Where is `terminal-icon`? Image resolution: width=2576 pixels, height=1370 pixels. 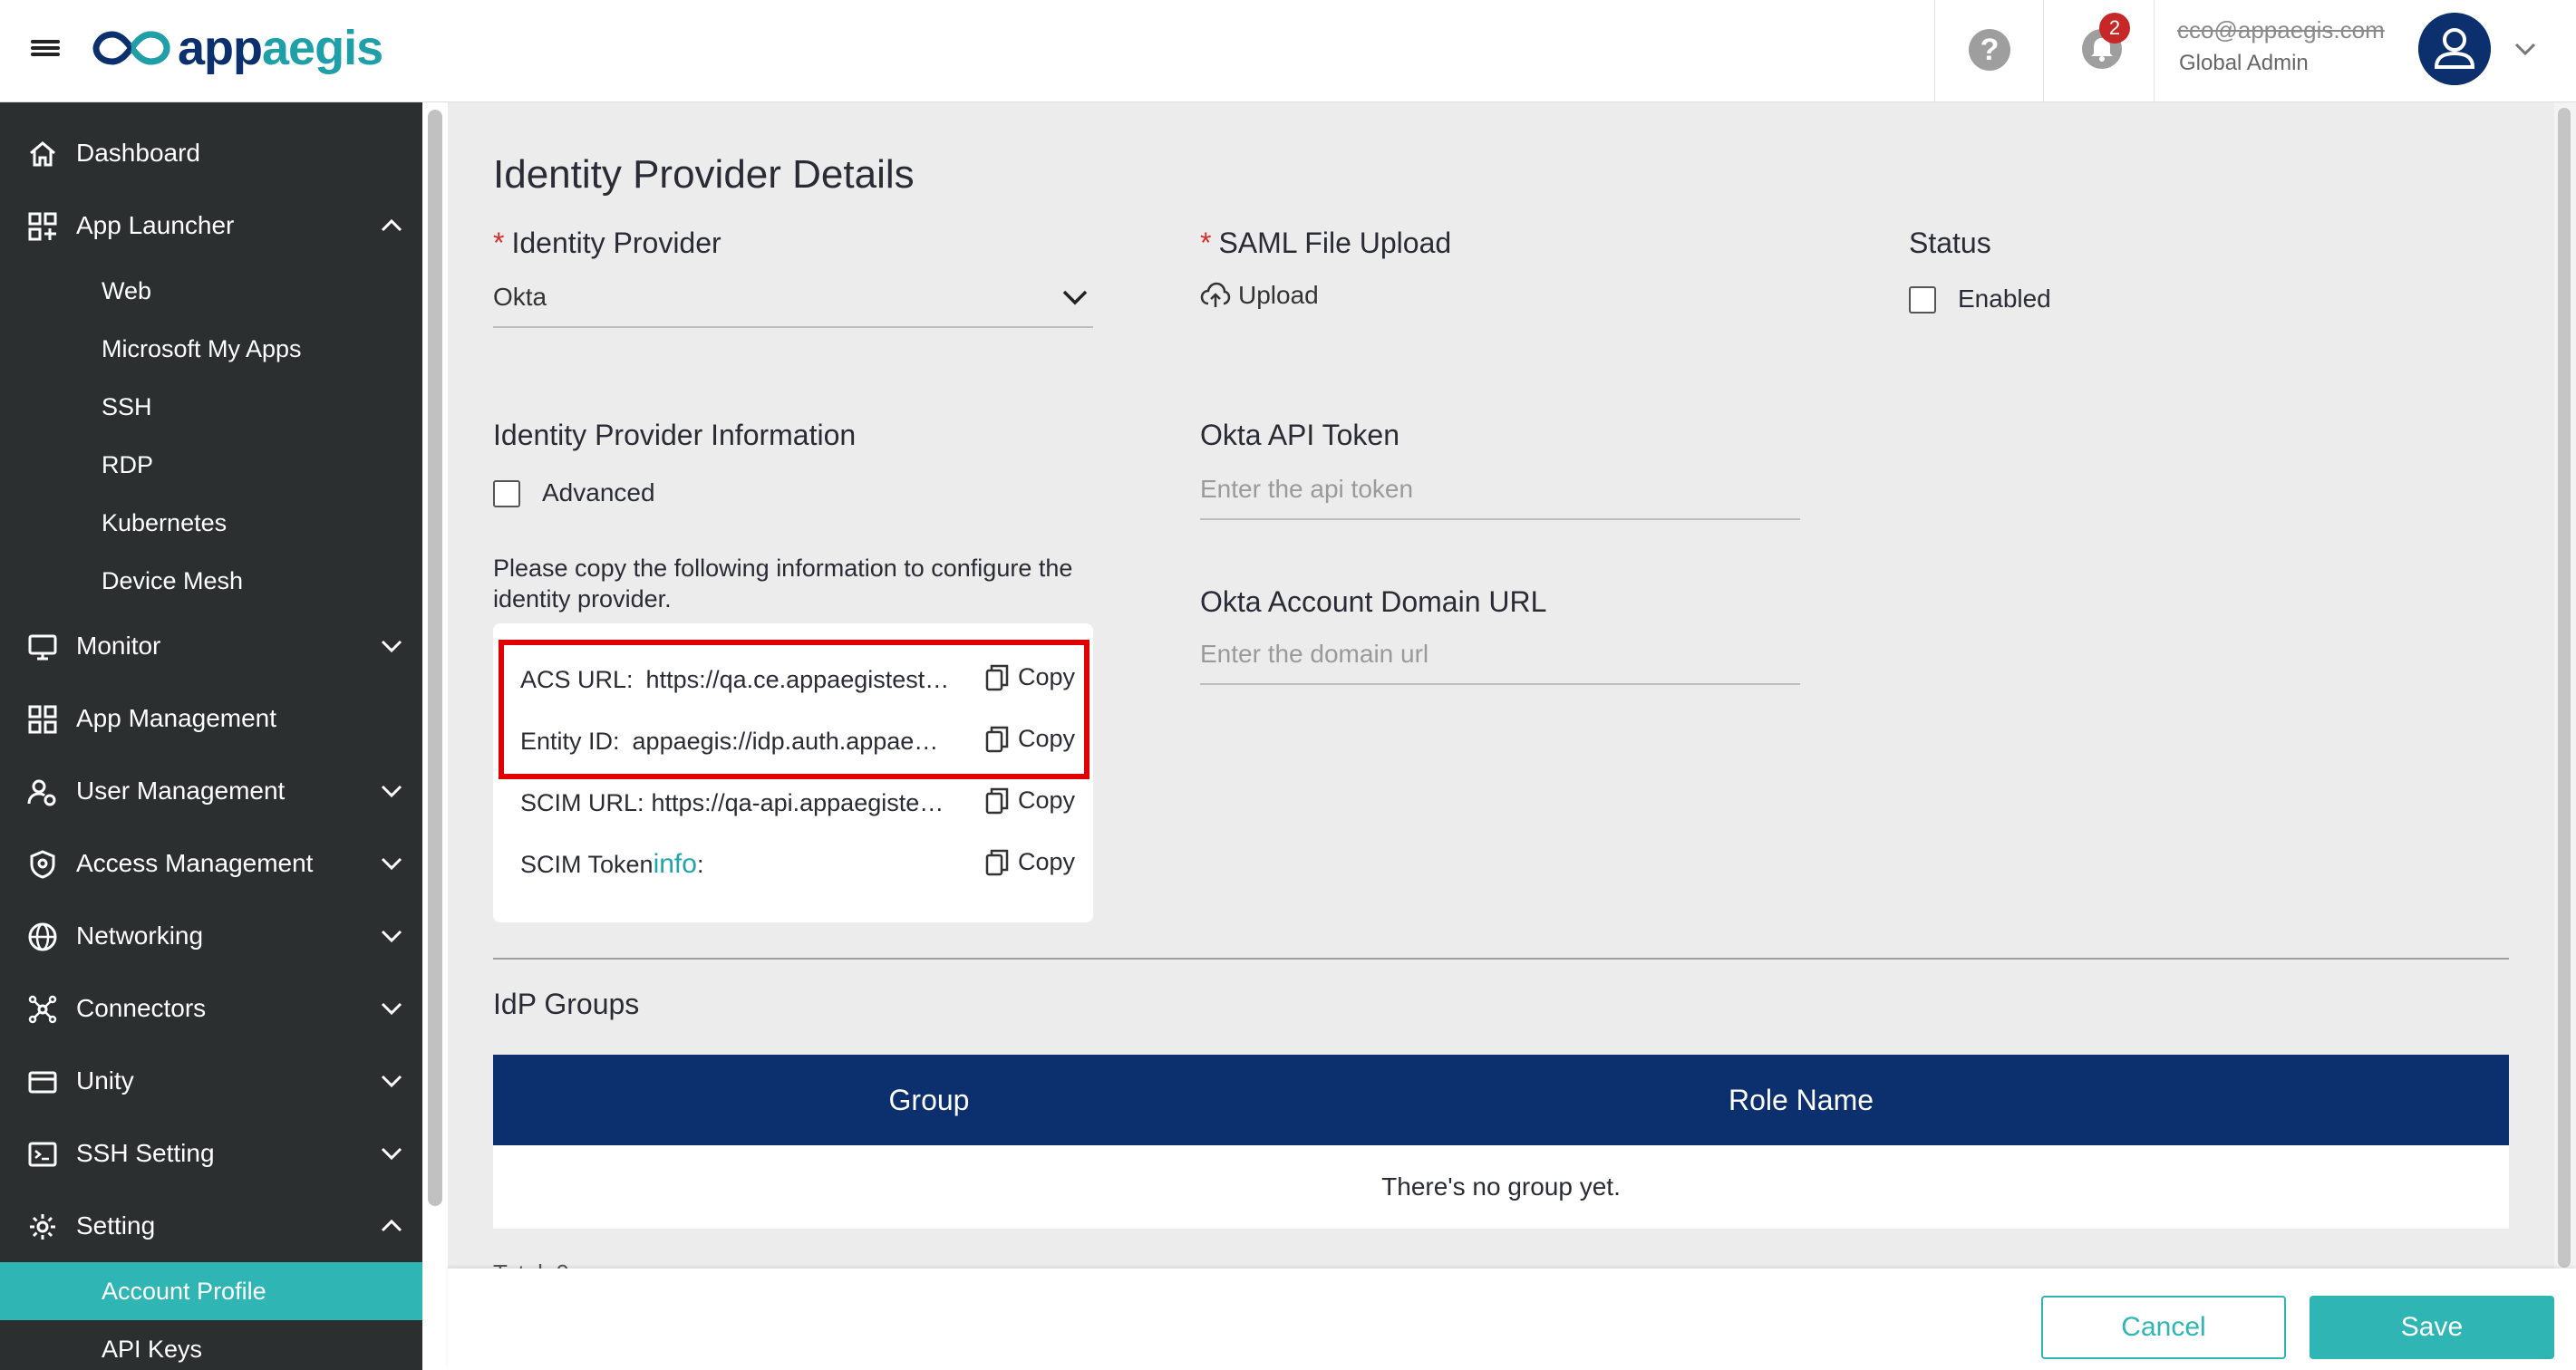
terminal-icon is located at coordinates (42, 1154).